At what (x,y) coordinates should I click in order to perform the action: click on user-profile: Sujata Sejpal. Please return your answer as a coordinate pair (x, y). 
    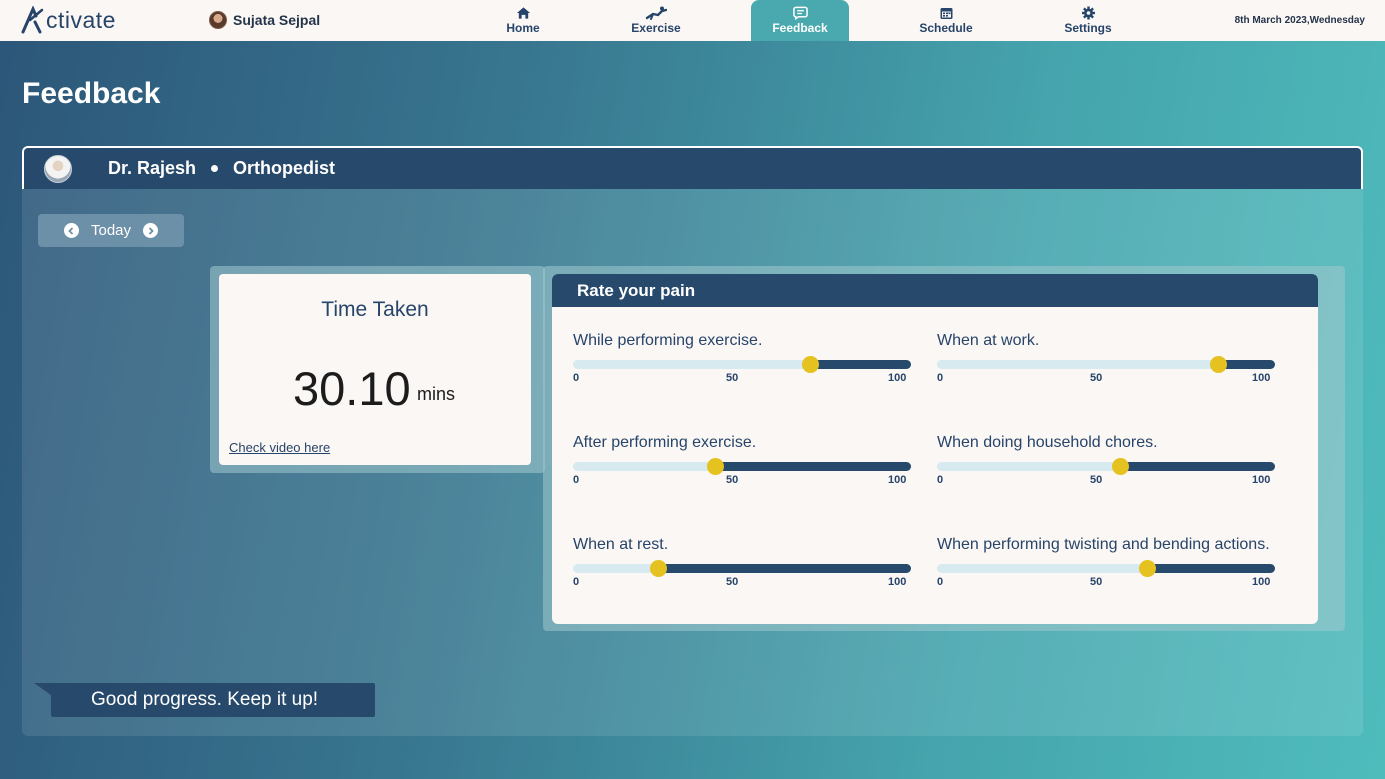
    Looking at the image, I should click on (264, 20).